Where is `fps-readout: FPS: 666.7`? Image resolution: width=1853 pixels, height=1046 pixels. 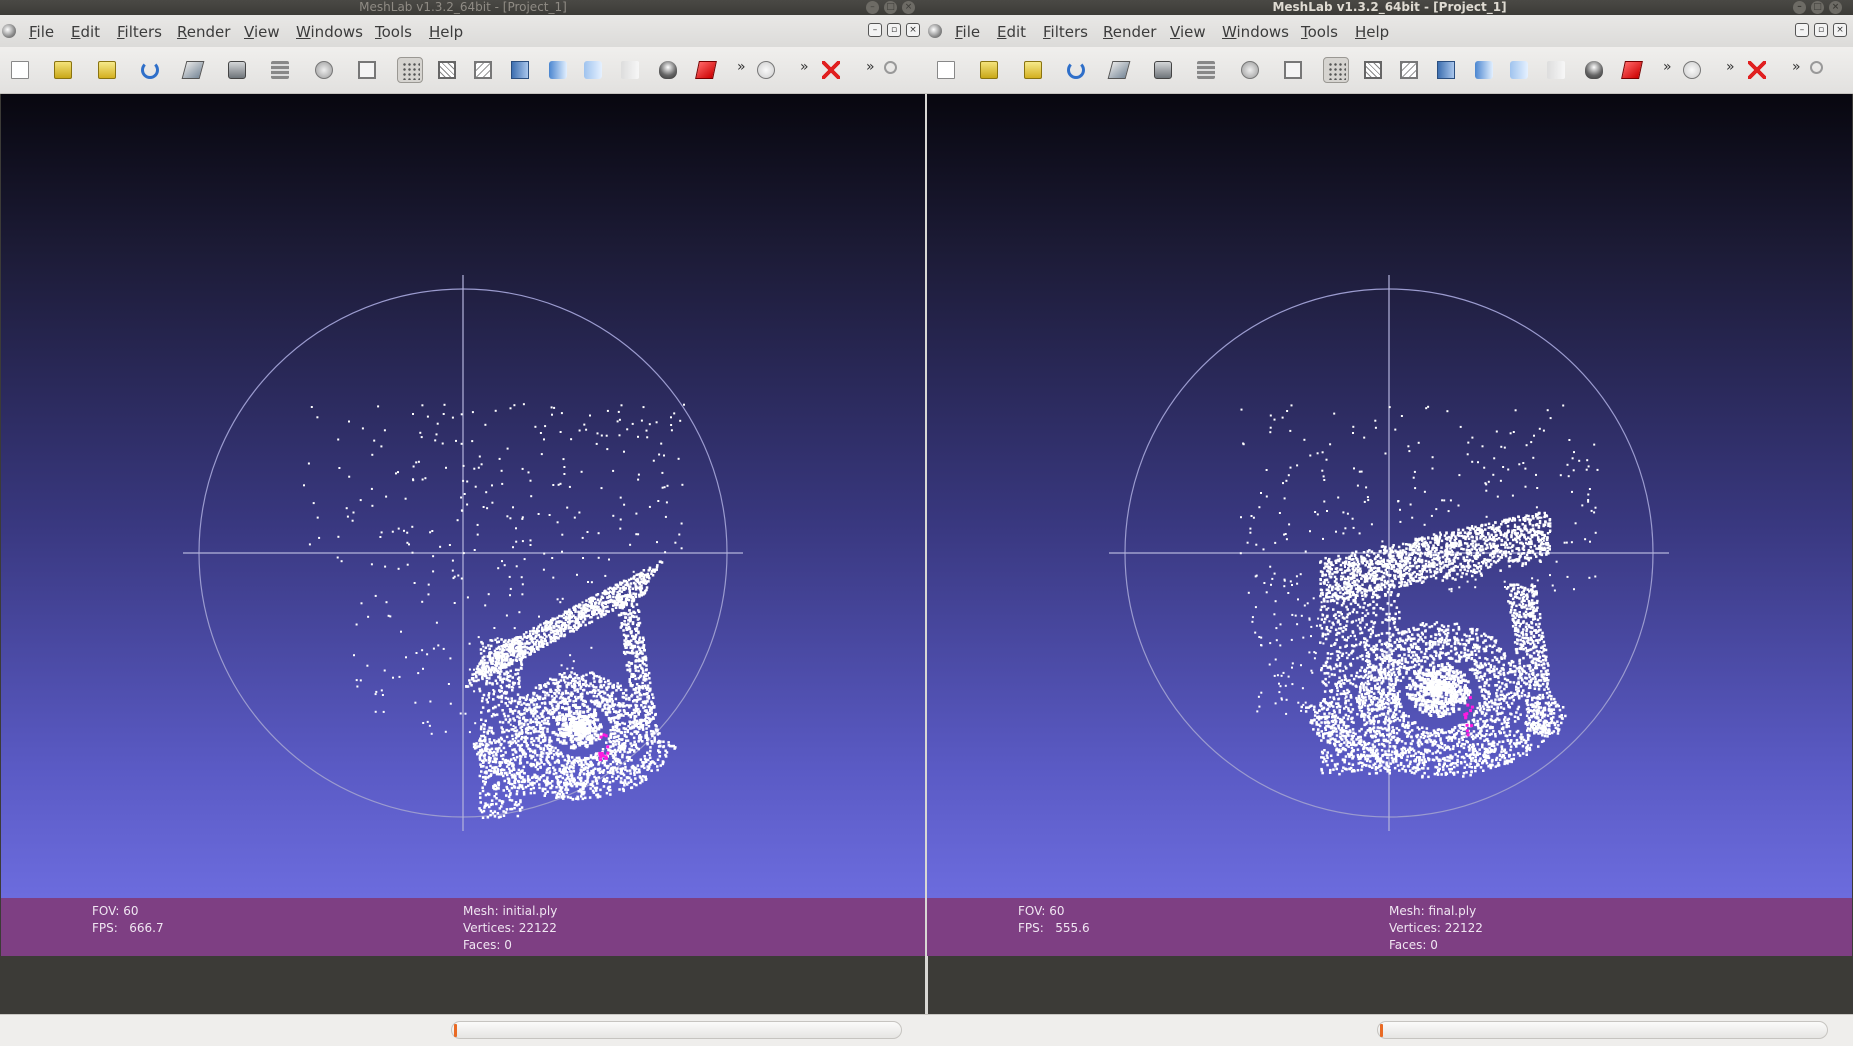
fps-readout: FPS: 666.7 is located at coordinates (128, 928).